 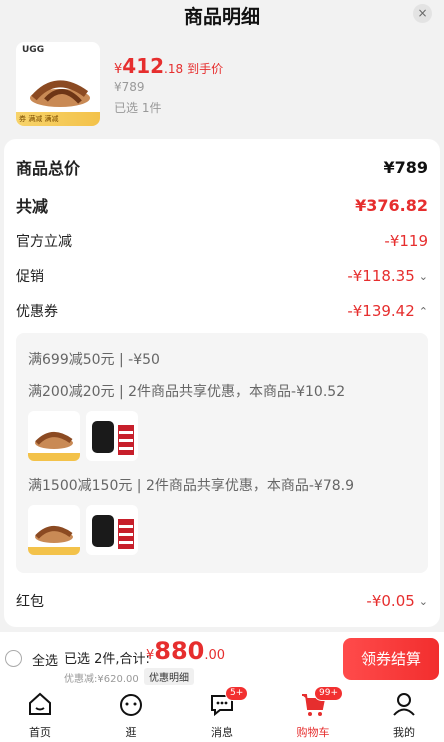 I want to click on coupon-label: 优惠券, so click(x=37, y=312).